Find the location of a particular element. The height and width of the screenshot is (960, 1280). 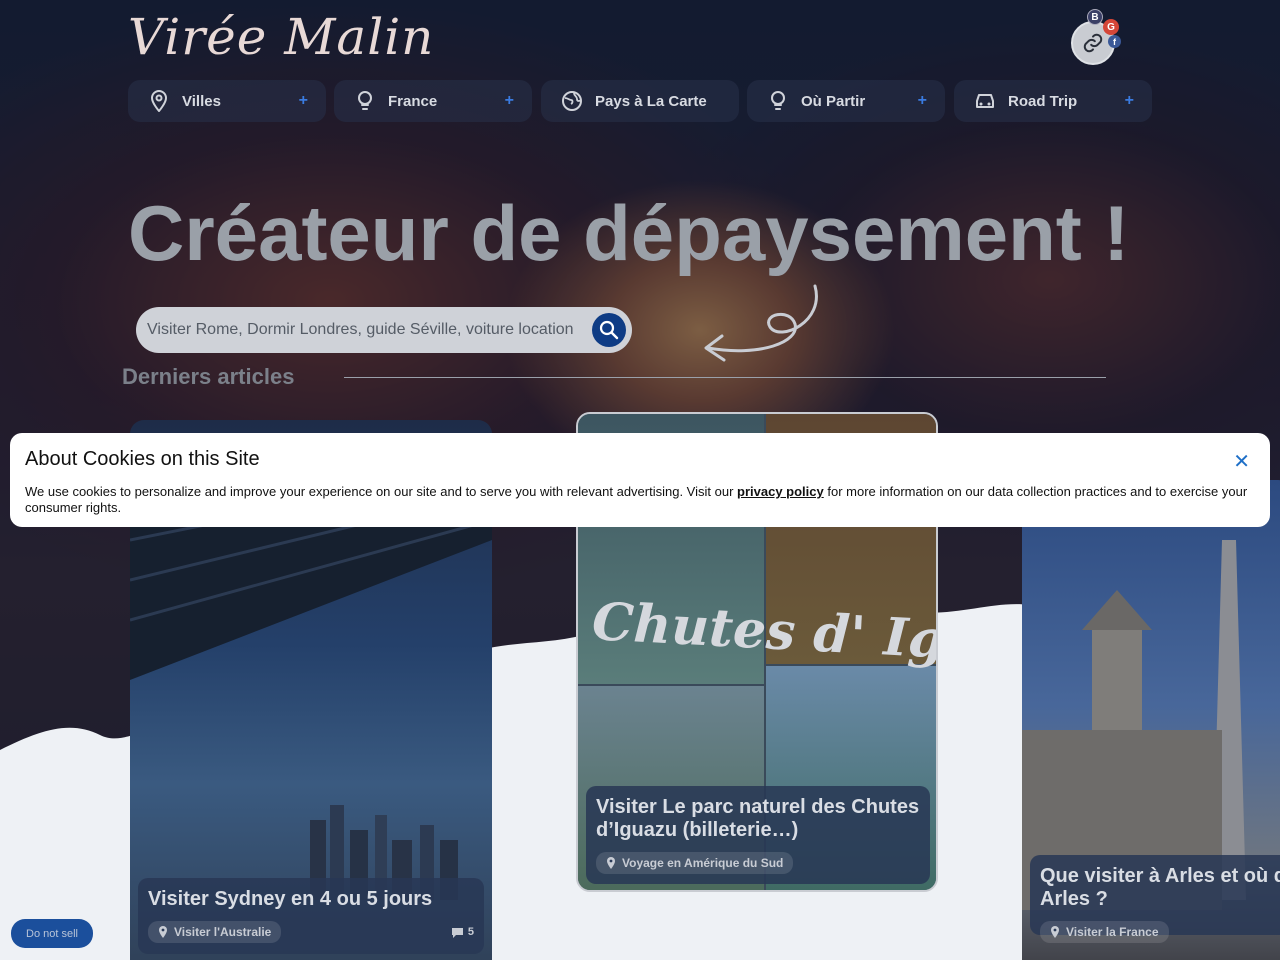

category-tag: Visiter l'Australie is located at coordinates (215, 932).